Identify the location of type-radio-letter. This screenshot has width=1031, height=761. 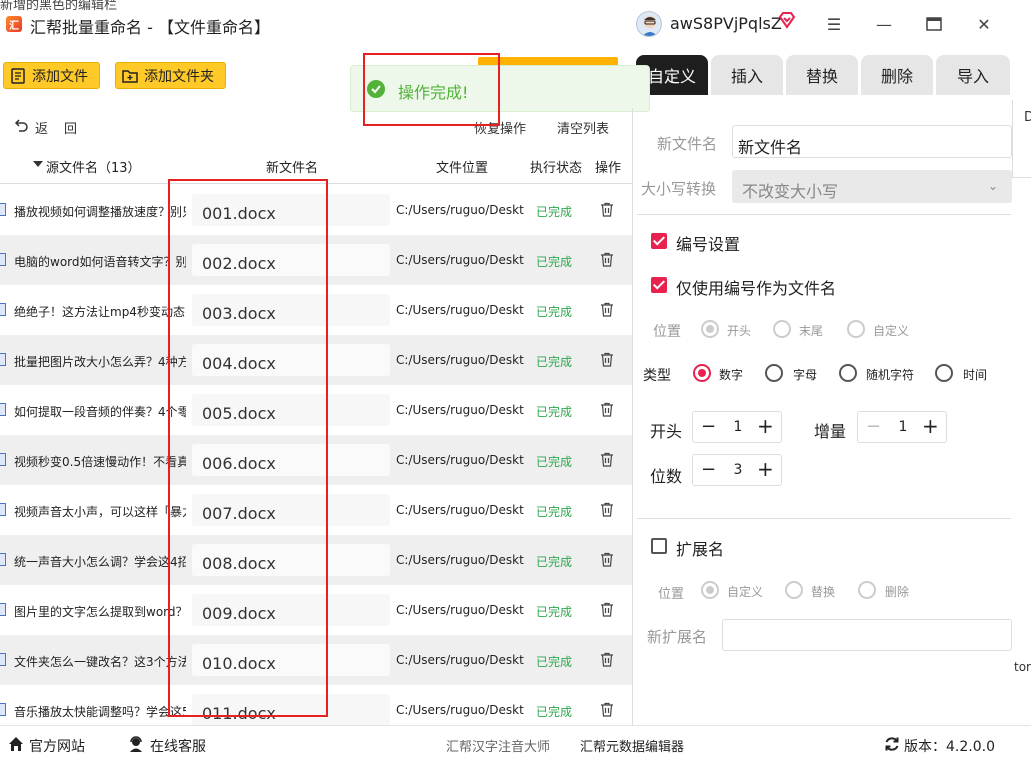
(774, 373).